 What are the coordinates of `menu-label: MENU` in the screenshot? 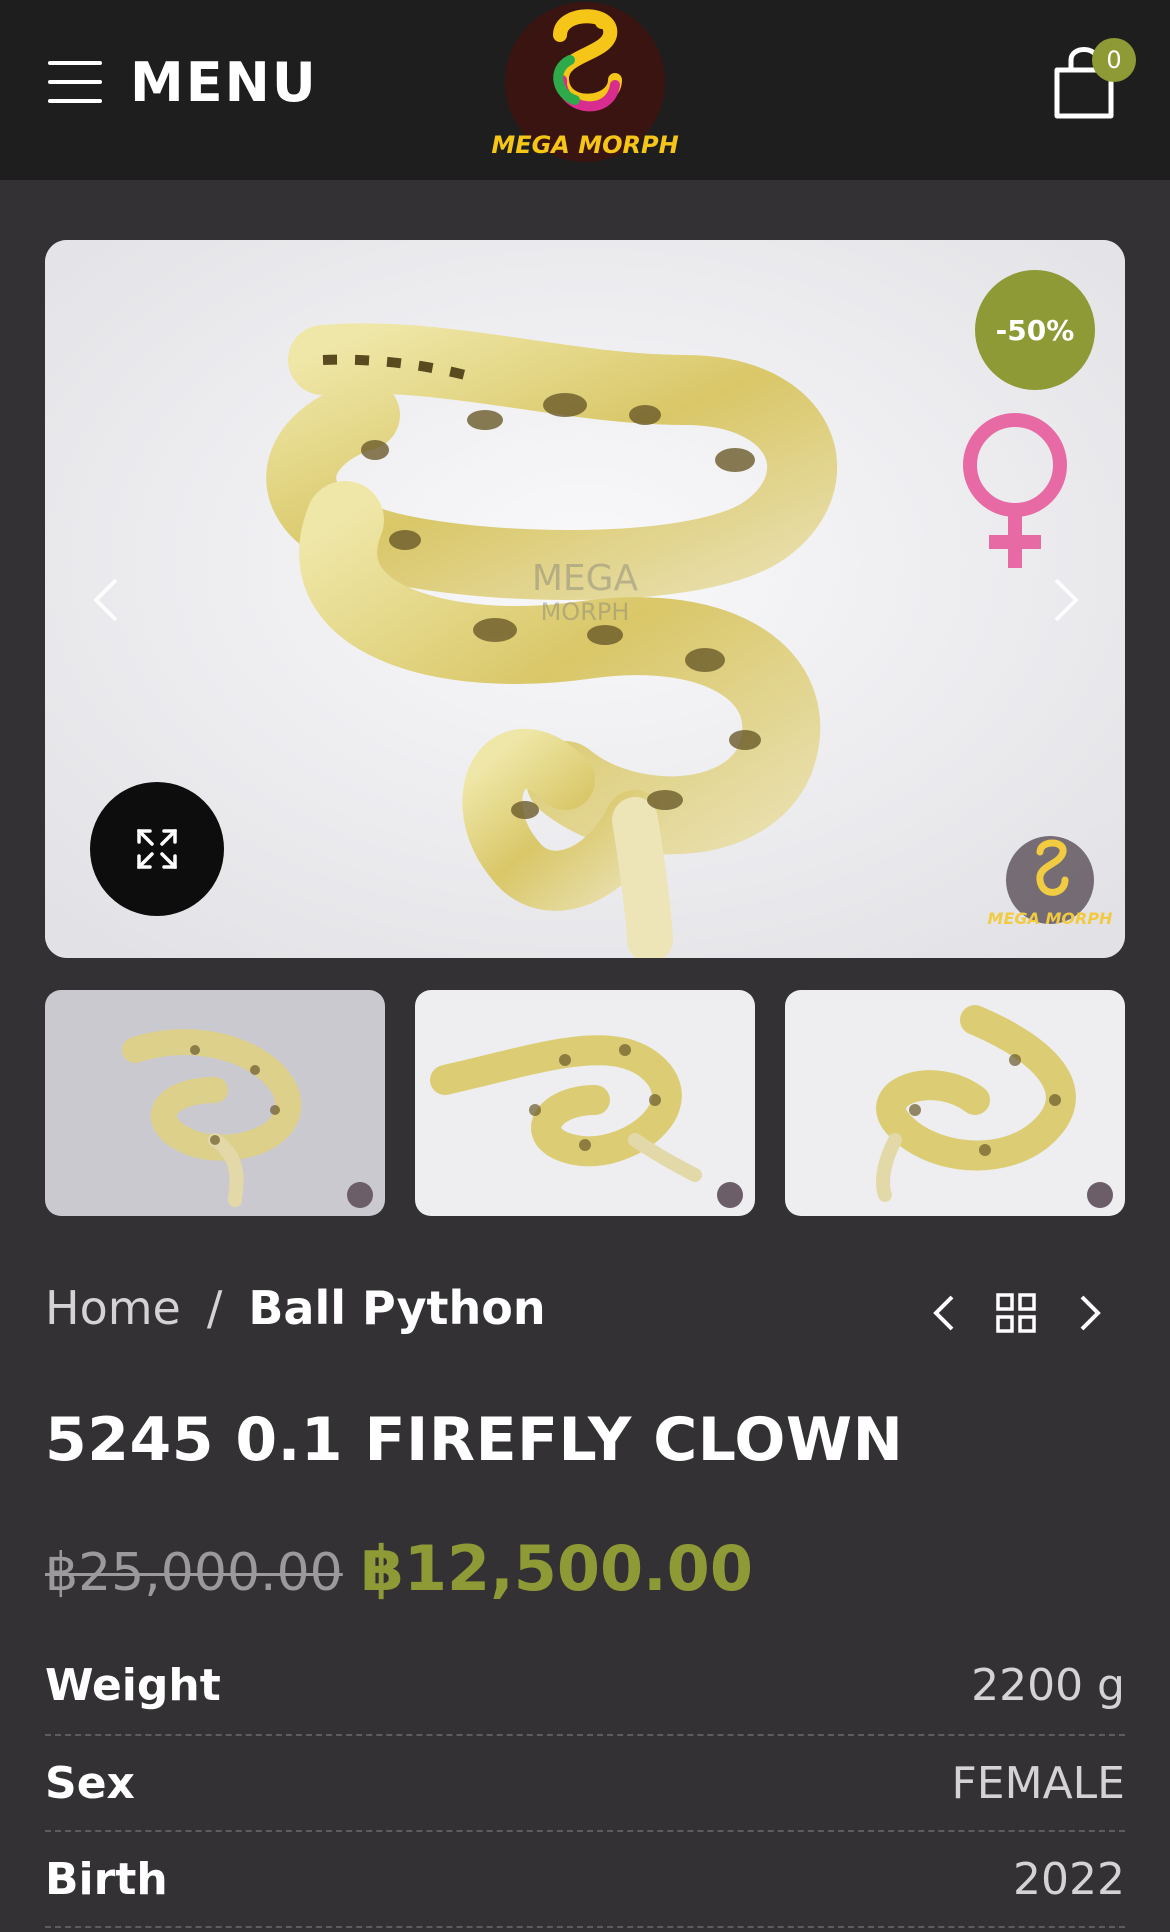 It's located at (224, 82).